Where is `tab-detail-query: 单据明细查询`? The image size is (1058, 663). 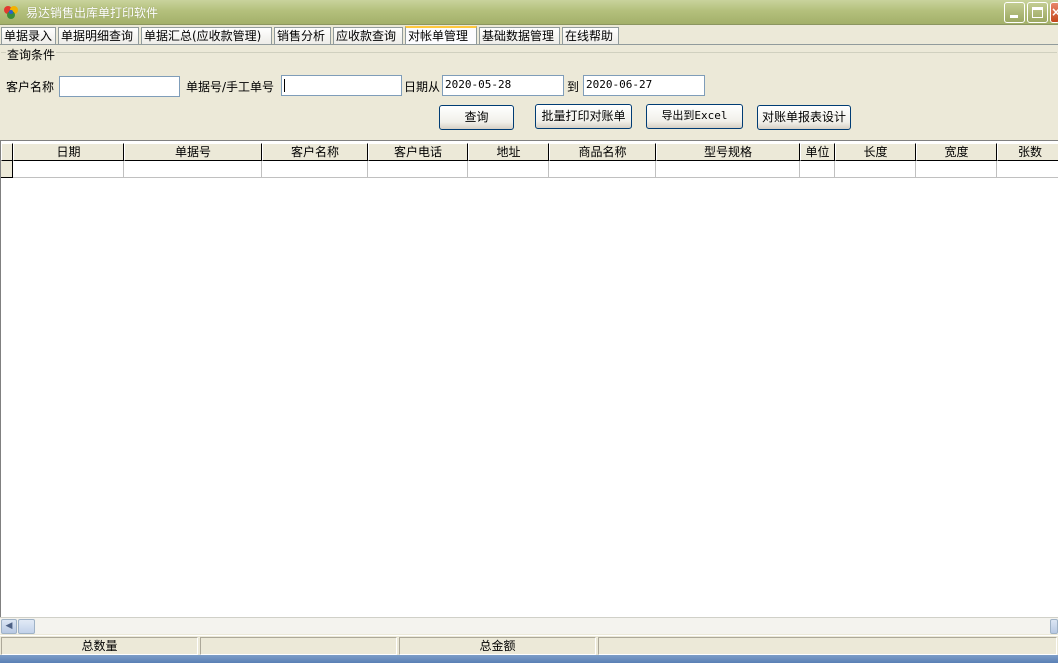 tab-detail-query: 单据明细查询 is located at coordinates (98, 36).